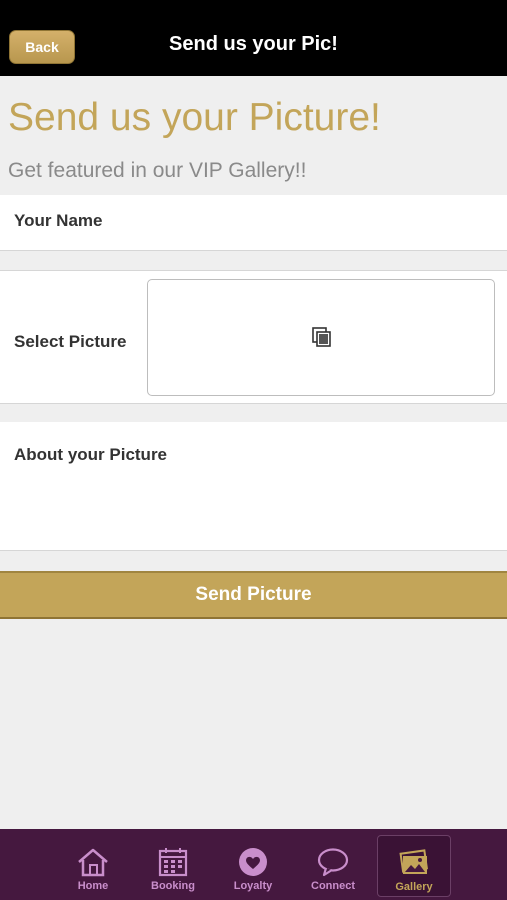  I want to click on heart-icon, so click(253, 862).